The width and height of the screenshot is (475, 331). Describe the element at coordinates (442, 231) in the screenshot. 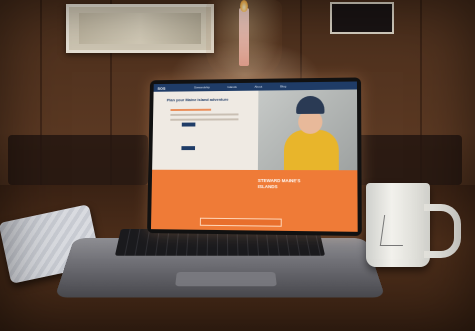

I see `mug-handle` at that location.